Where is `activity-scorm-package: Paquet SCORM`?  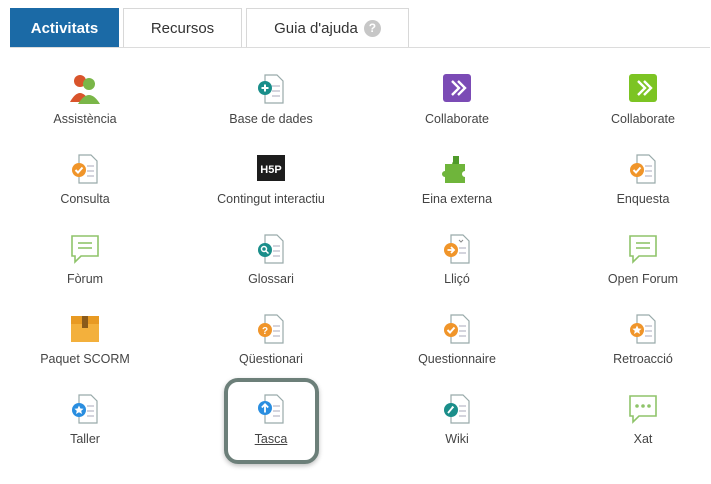 activity-scorm-package: Paquet SCORM is located at coordinates (85, 339).